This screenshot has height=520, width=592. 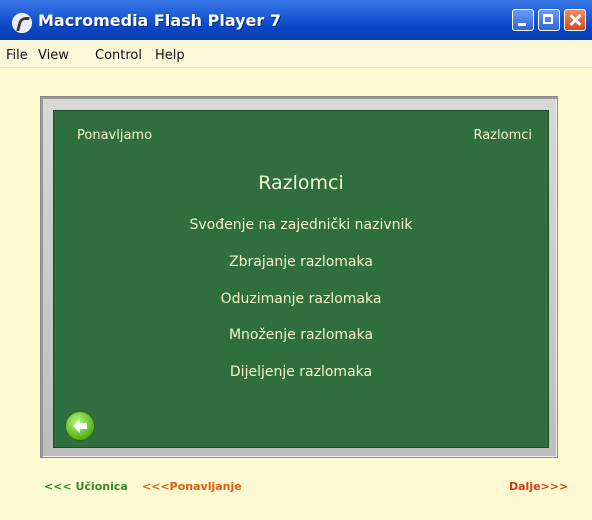 What do you see at coordinates (301, 183) in the screenshot?
I see `board-title: Razlomci` at bounding box center [301, 183].